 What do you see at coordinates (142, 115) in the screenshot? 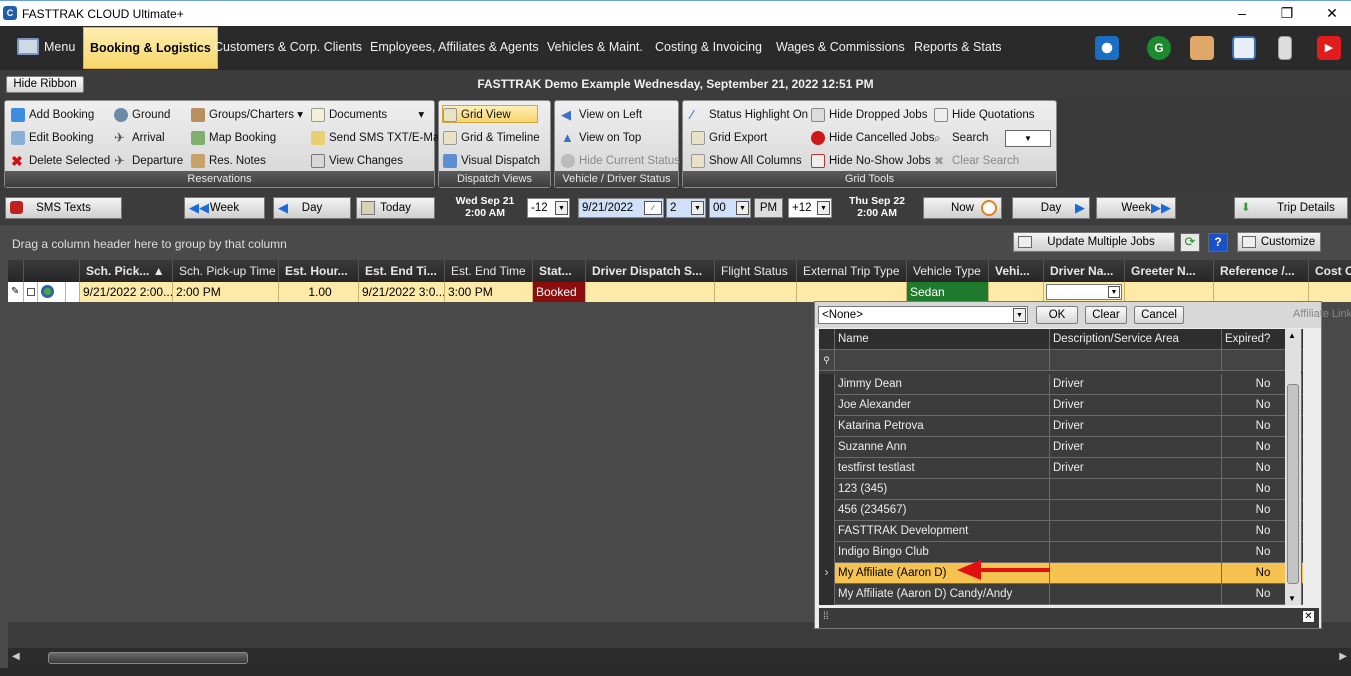
I see `ground-button: Ground` at bounding box center [142, 115].